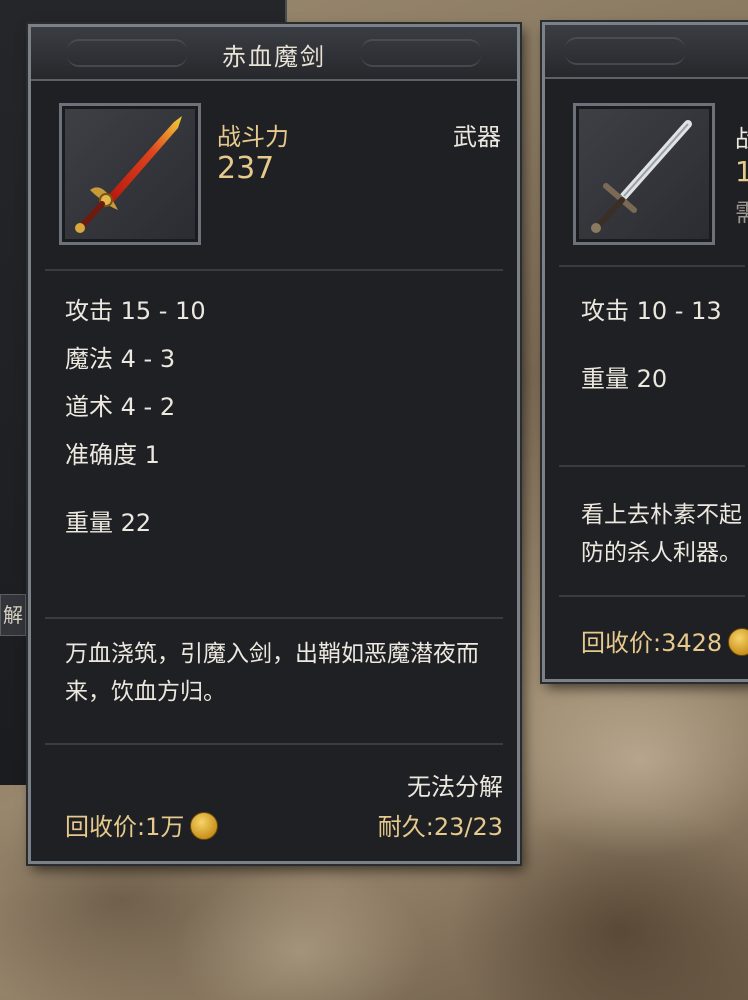 This screenshot has height=1000, width=748. I want to click on item-description: 万血浇筑，引魔入剑，出鞘如恶魔潜夜而来，饮血方归。, so click(272, 673).